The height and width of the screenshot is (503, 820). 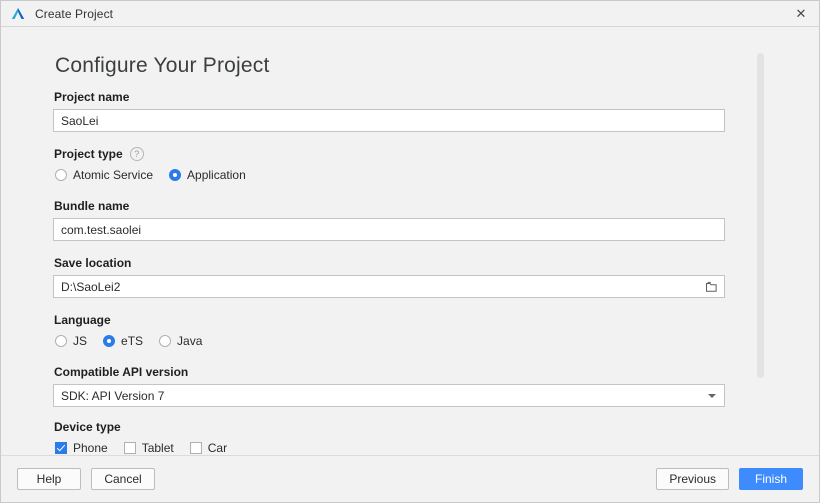 I want to click on checkbox-car: Car, so click(x=208, y=448).